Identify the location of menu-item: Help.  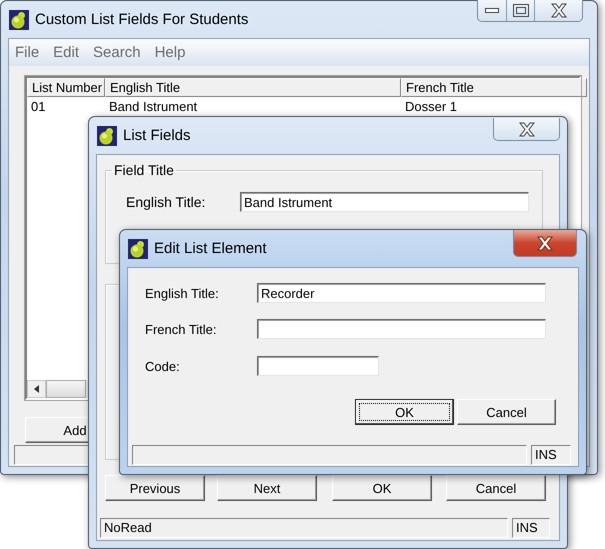
(170, 52).